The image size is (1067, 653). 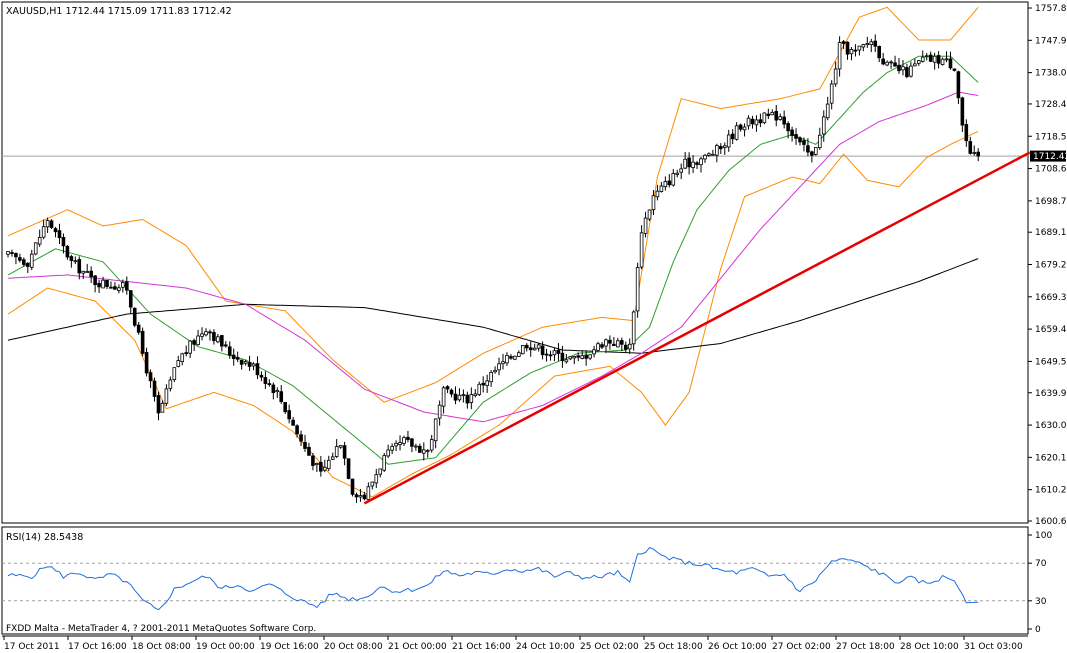 What do you see at coordinates (1051, 522) in the screenshot?
I see `price-tick-label: 1600.60` at bounding box center [1051, 522].